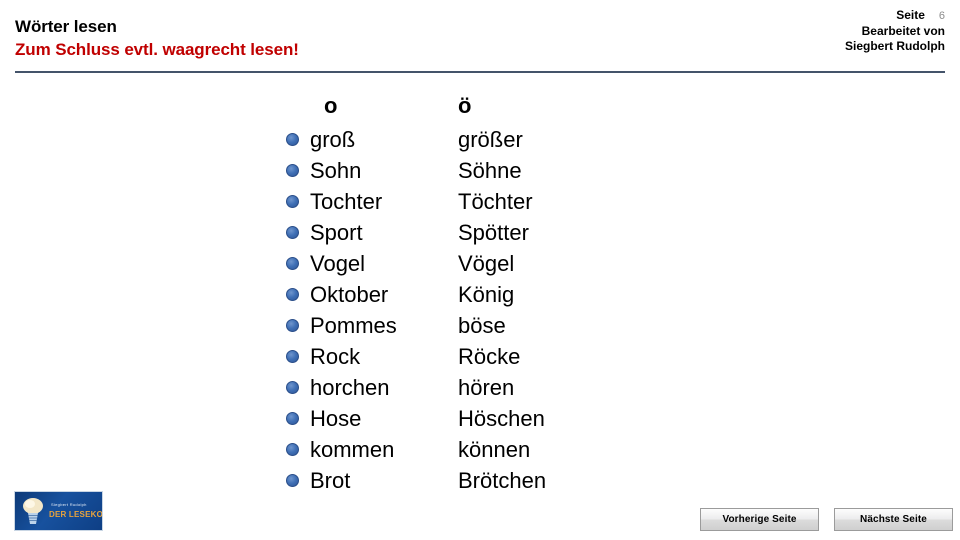 The image size is (960, 540). I want to click on word-cell-left: Hose, so click(369, 419).